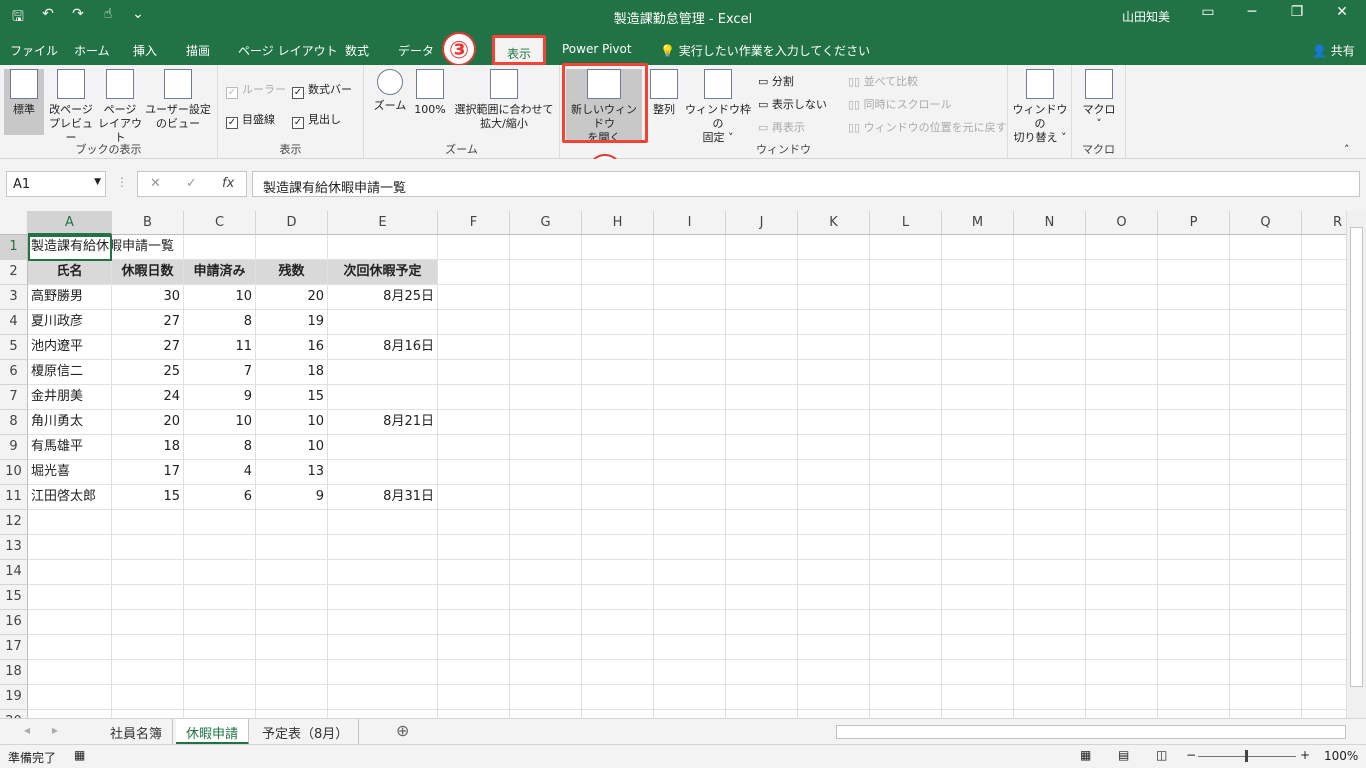 The image size is (1366, 768). What do you see at coordinates (383, 223) in the screenshot?
I see `column-header: E` at bounding box center [383, 223].